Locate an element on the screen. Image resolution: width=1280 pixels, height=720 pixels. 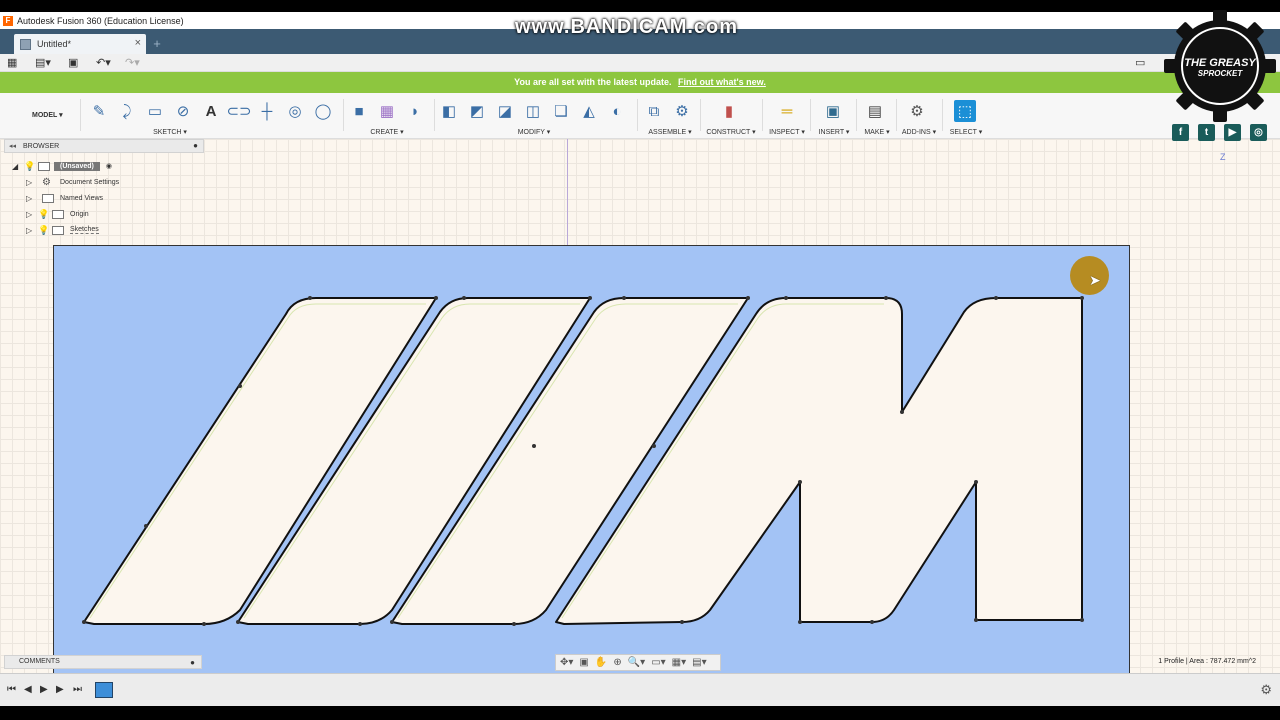
profile-area-status: 1 Profile | Area : 787.472 mm^2 is located at coordinates (1207, 661).